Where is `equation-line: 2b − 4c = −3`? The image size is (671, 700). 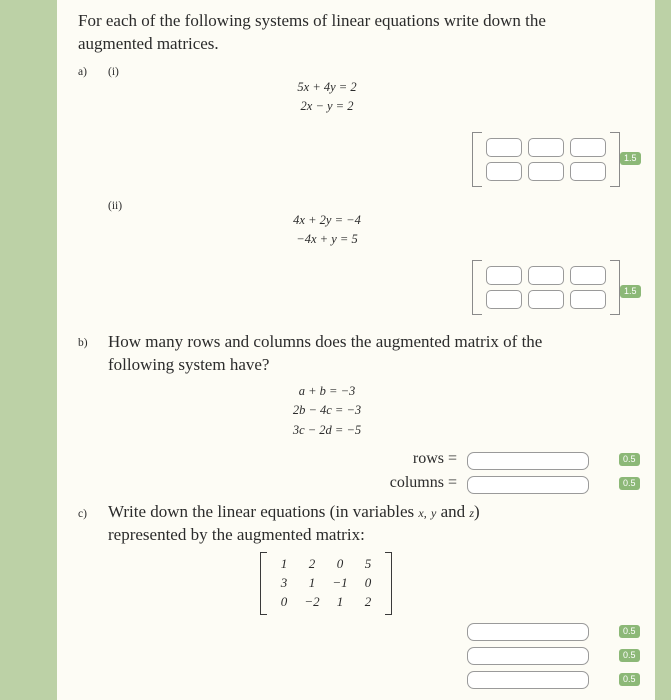 equation-line: 2b − 4c = −3 is located at coordinates (327, 410).